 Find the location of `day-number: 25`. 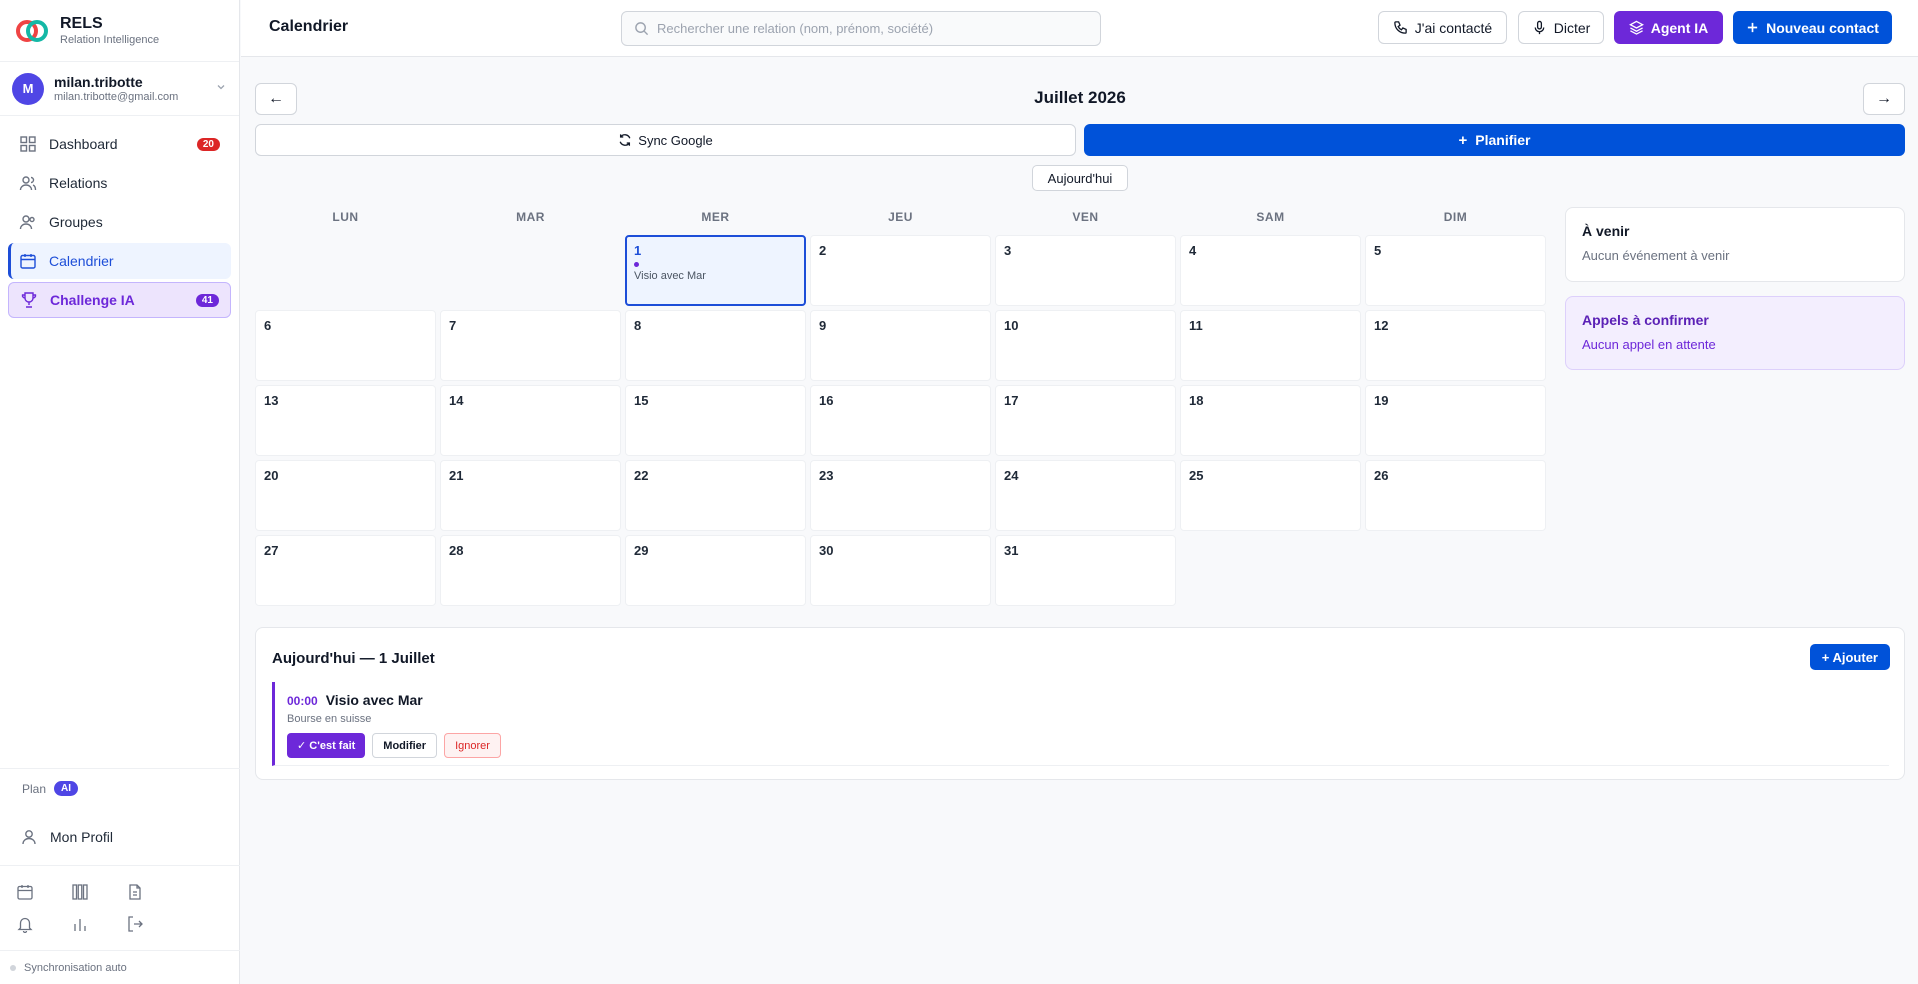

day-number: 25 is located at coordinates (1196, 475).